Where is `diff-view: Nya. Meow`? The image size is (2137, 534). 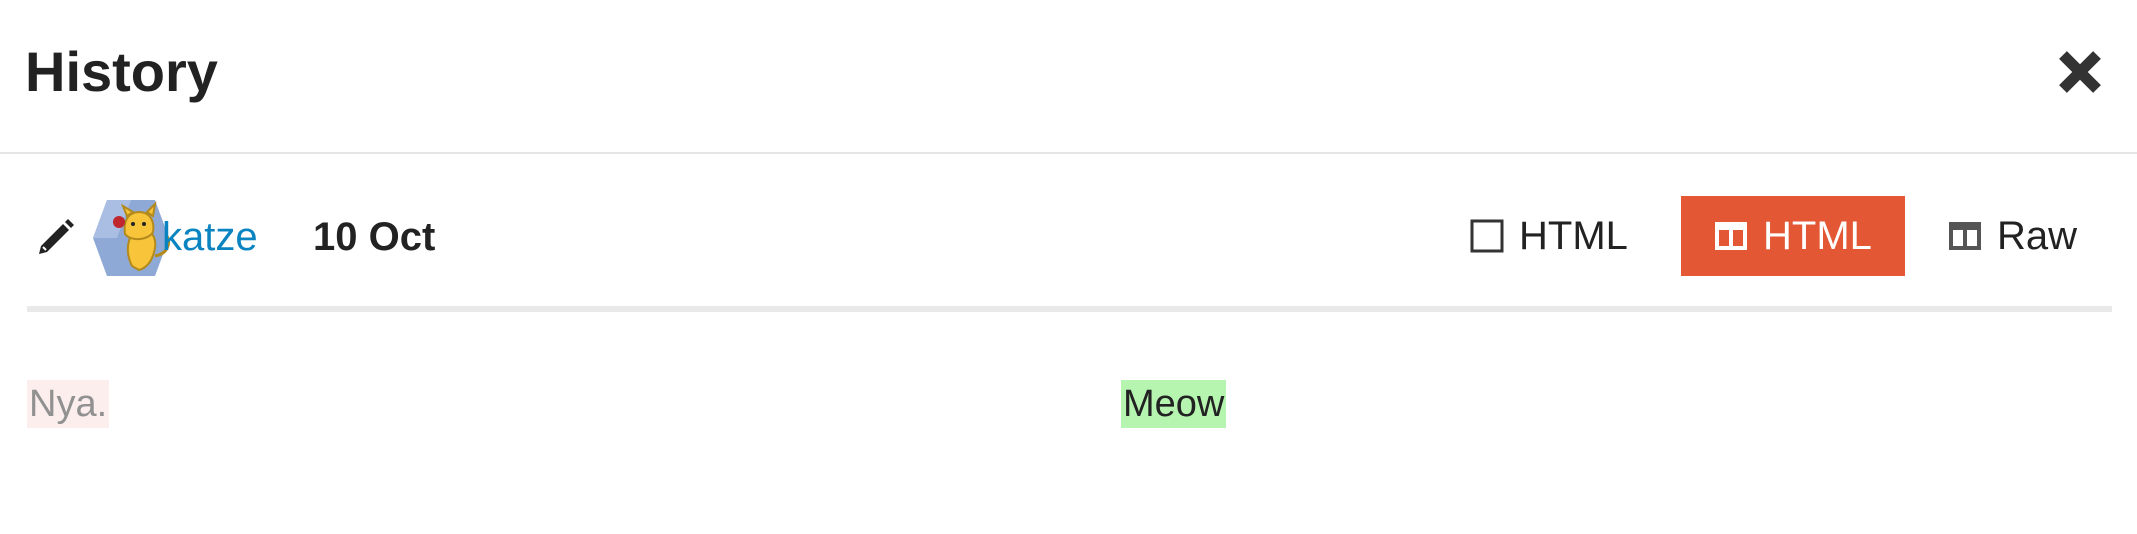
diff-view: Nya. Meow is located at coordinates (1069, 410).